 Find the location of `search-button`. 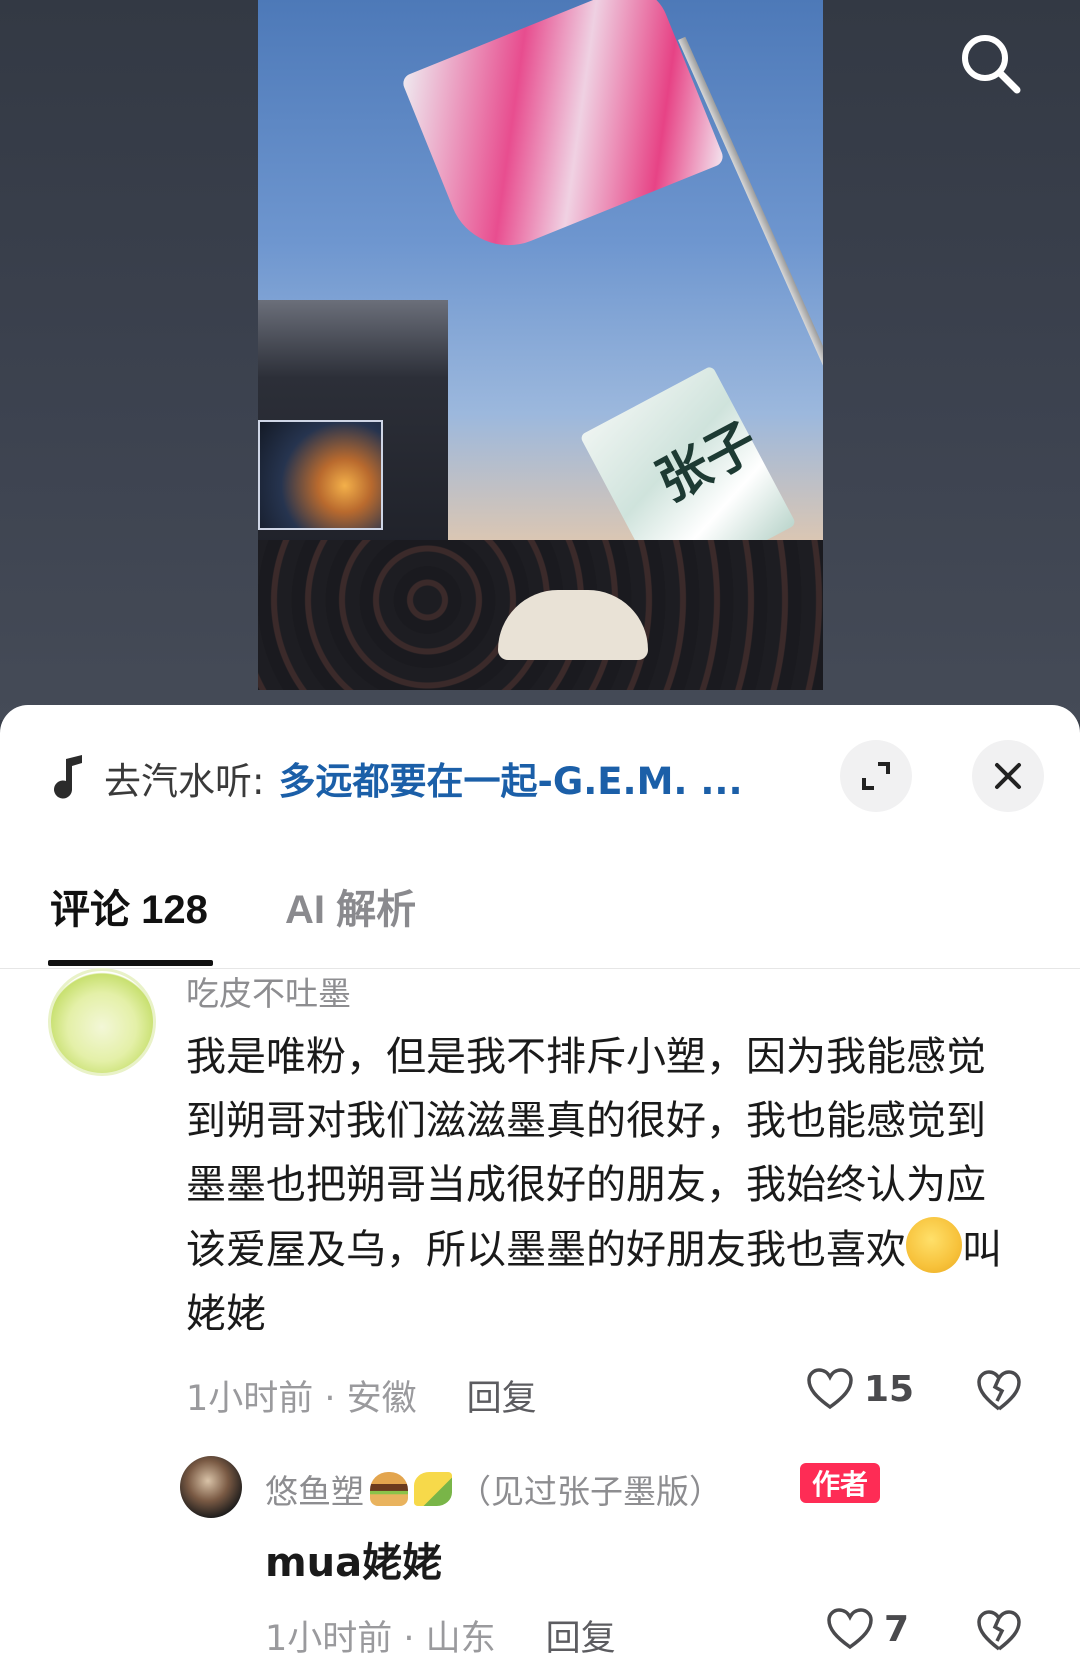

search-button is located at coordinates (990, 63).